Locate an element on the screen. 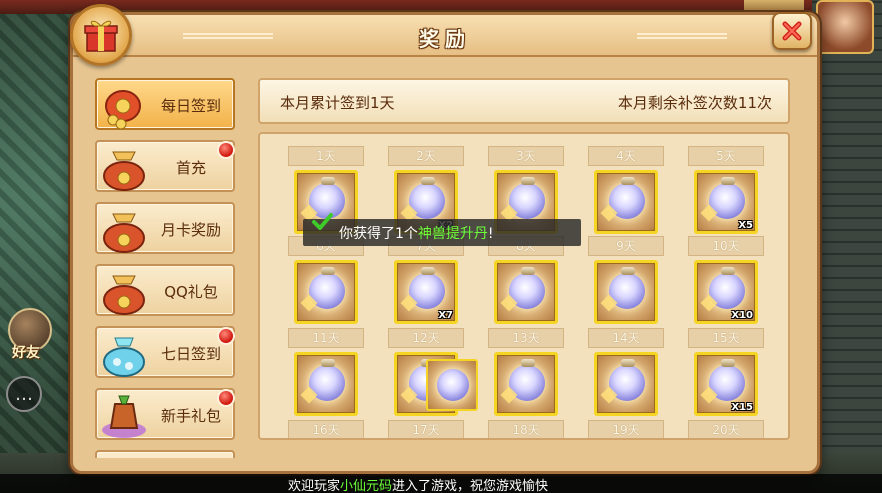 Image resolution: width=882 pixels, height=493 pixels. day-cell: 8天 is located at coordinates (526, 282).